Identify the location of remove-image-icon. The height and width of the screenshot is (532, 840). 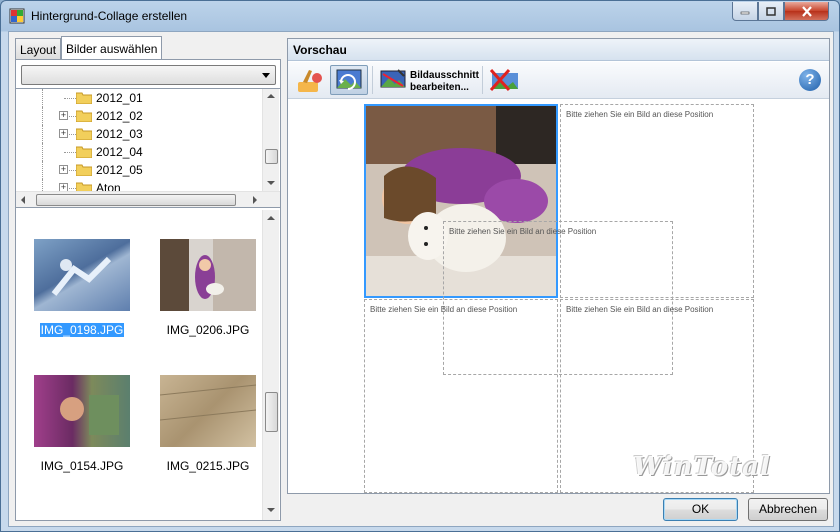
(503, 80).